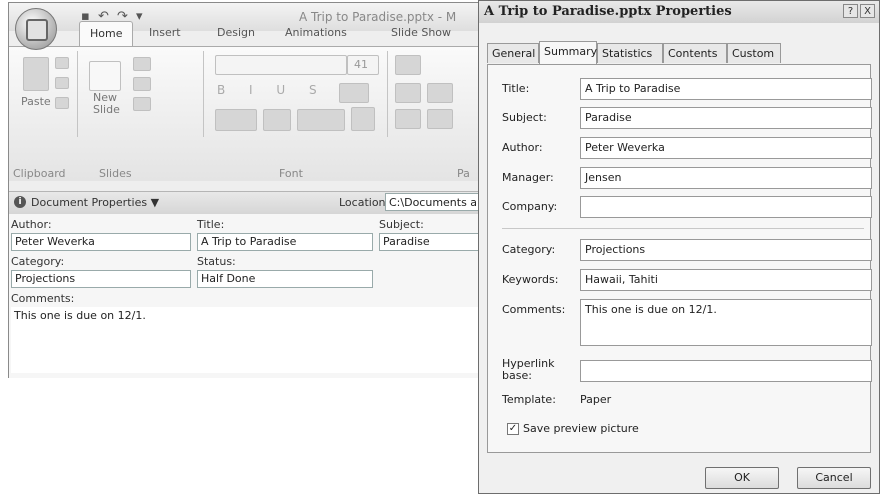 This screenshot has width=882, height=494. Describe the element at coordinates (36, 101) in the screenshot. I see `paste-button: Paste` at that location.